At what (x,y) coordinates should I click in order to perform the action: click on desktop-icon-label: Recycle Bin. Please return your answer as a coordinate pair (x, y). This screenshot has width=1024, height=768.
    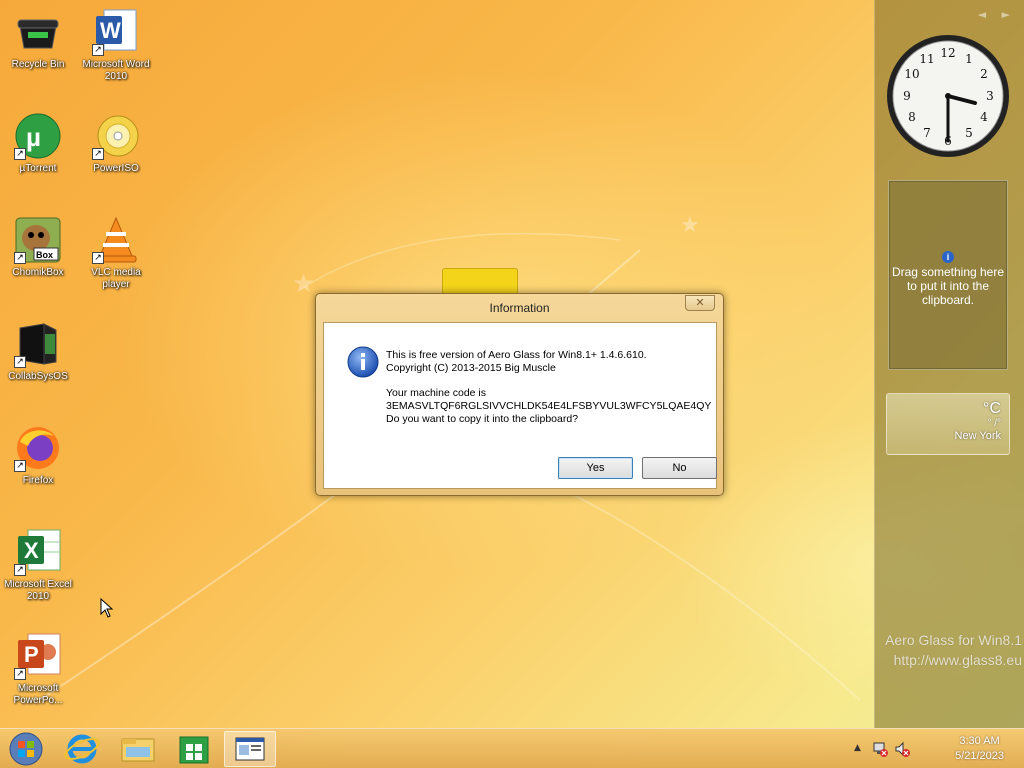
    Looking at the image, I should click on (38, 64).